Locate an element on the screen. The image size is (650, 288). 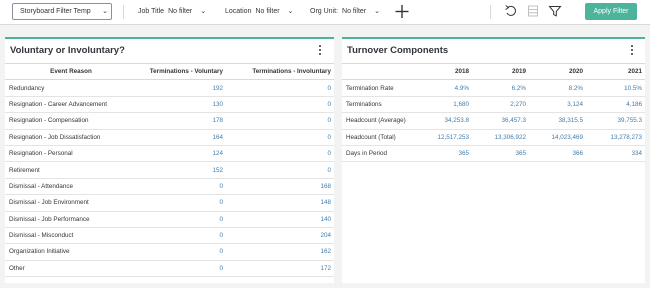
column-header is located at coordinates (374, 71).